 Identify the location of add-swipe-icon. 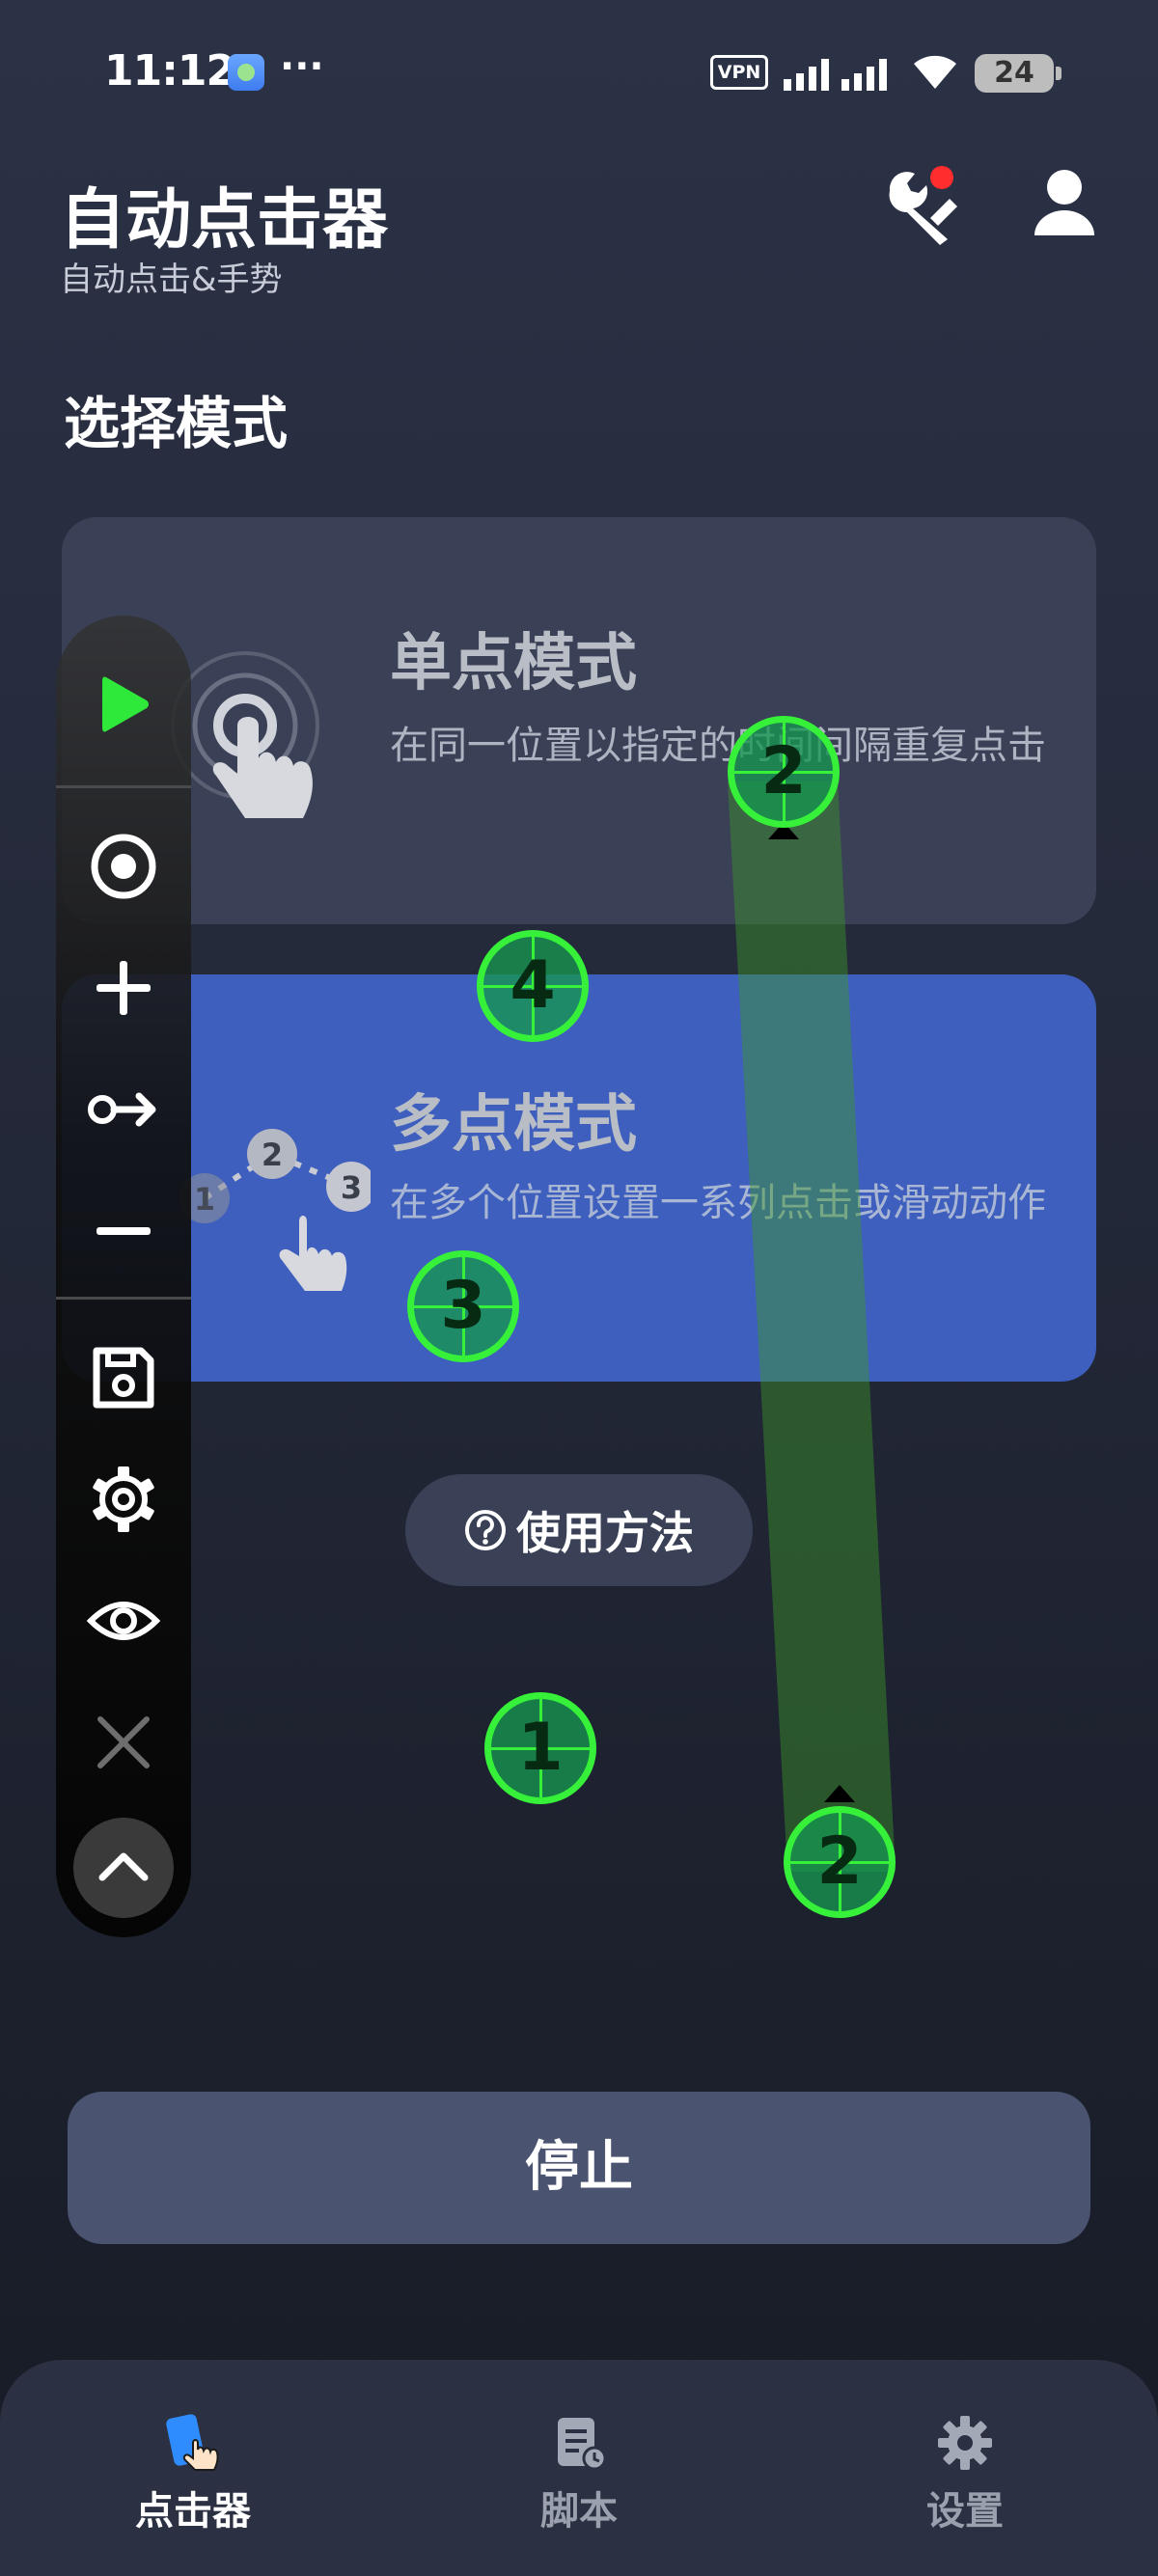
(123, 1109).